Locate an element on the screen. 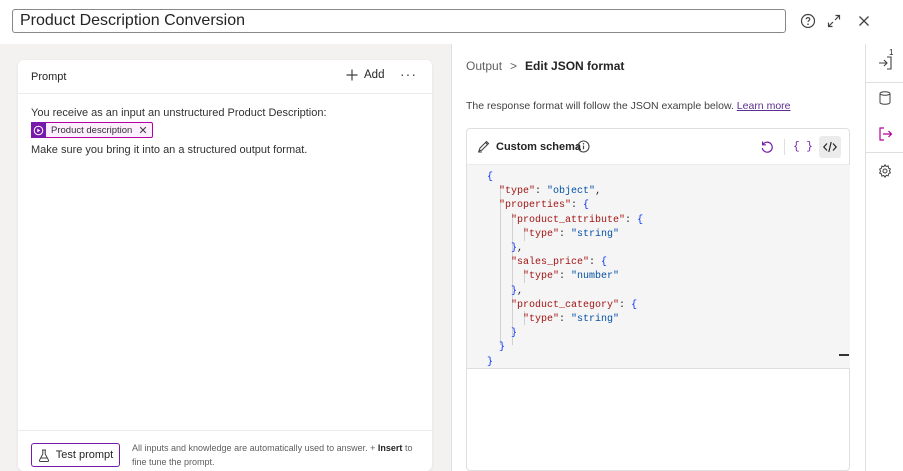 The width and height of the screenshot is (903, 471). right-rail: 1 is located at coordinates (884, 257).